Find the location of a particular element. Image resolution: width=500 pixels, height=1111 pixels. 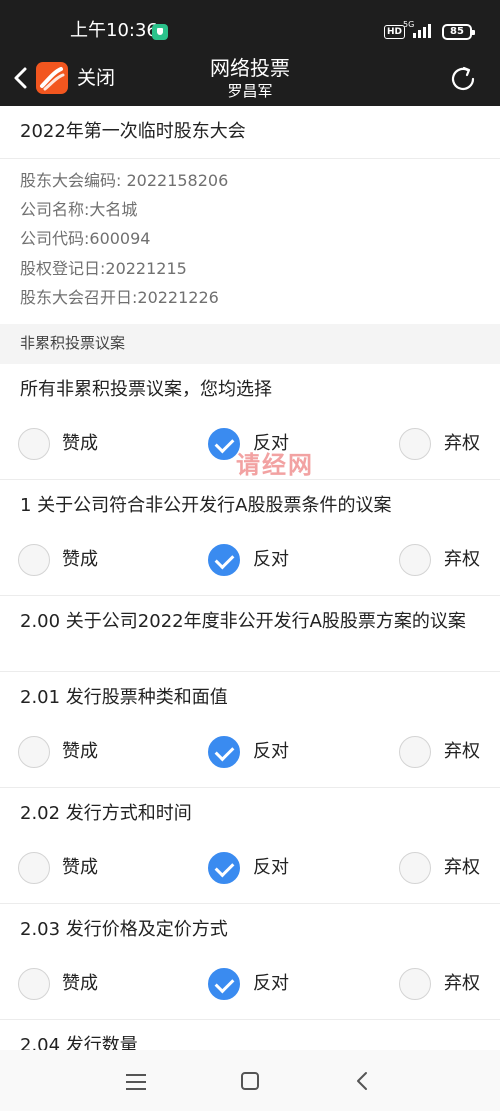

meeting-code: 股东大会编码: 2022158206 is located at coordinates (124, 180).